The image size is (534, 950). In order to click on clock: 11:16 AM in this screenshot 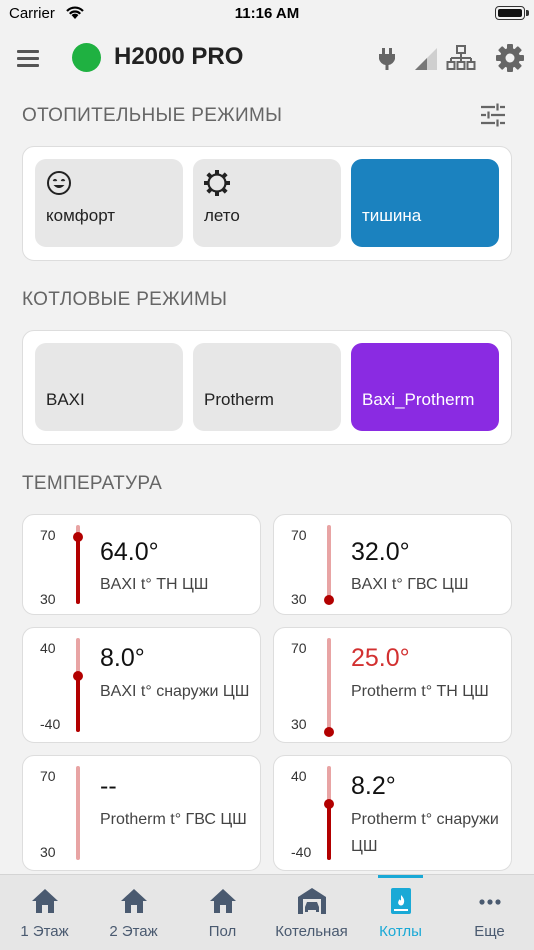, I will do `click(267, 13)`.